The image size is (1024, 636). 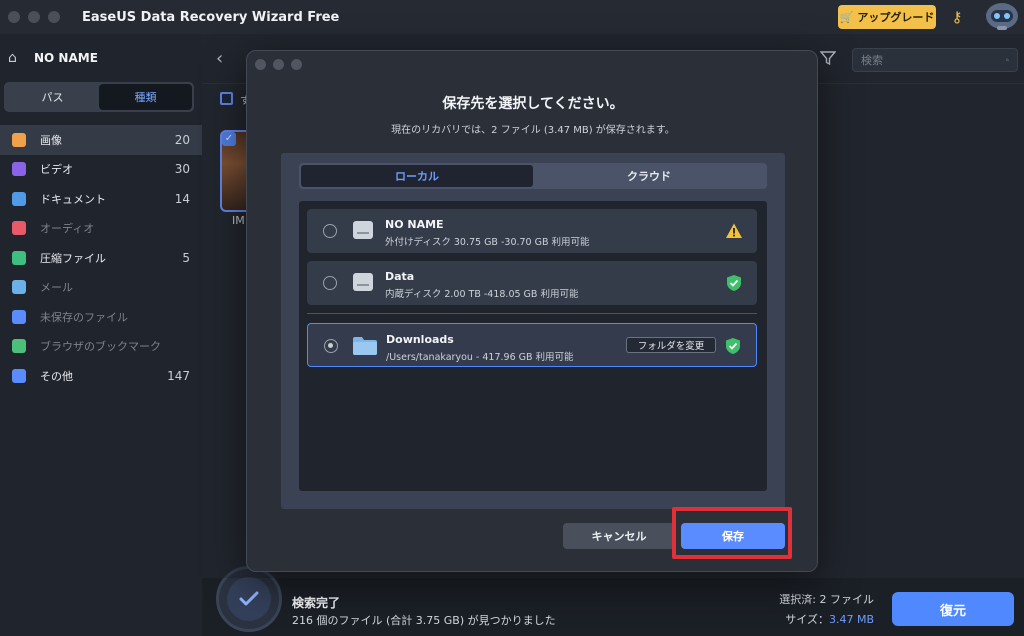 I want to click on dialog-window-controls, so click(x=278, y=64).